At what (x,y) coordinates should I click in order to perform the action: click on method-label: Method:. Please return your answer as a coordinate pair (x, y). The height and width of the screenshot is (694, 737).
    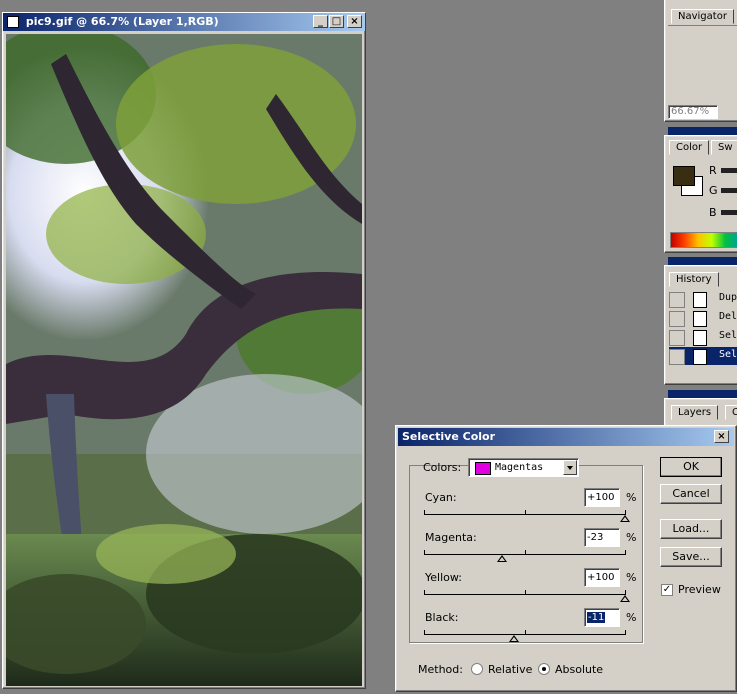
    Looking at the image, I should click on (440, 669).